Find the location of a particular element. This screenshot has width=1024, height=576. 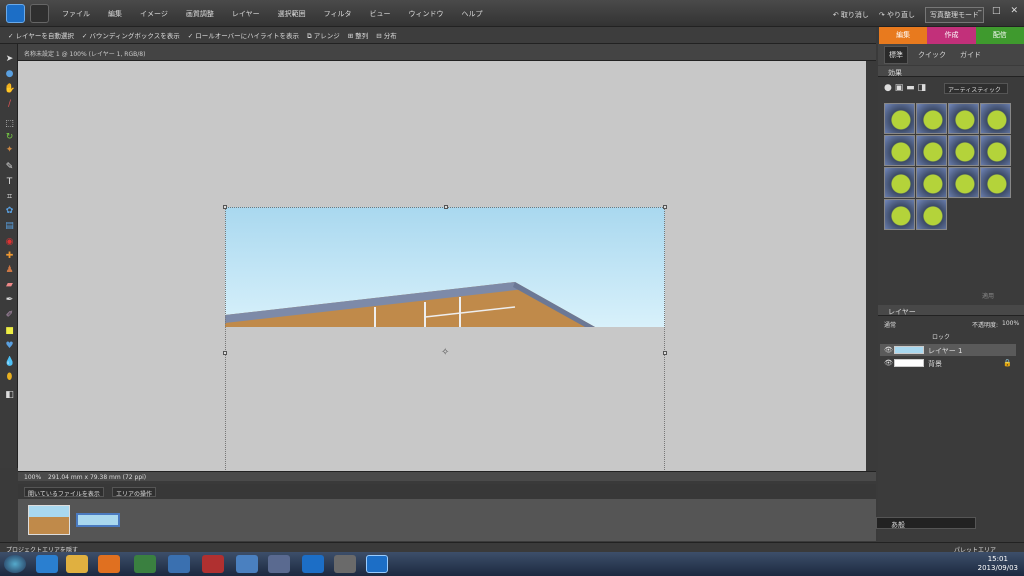

blur-tool-icon: 💧 is located at coordinates (9, 362).